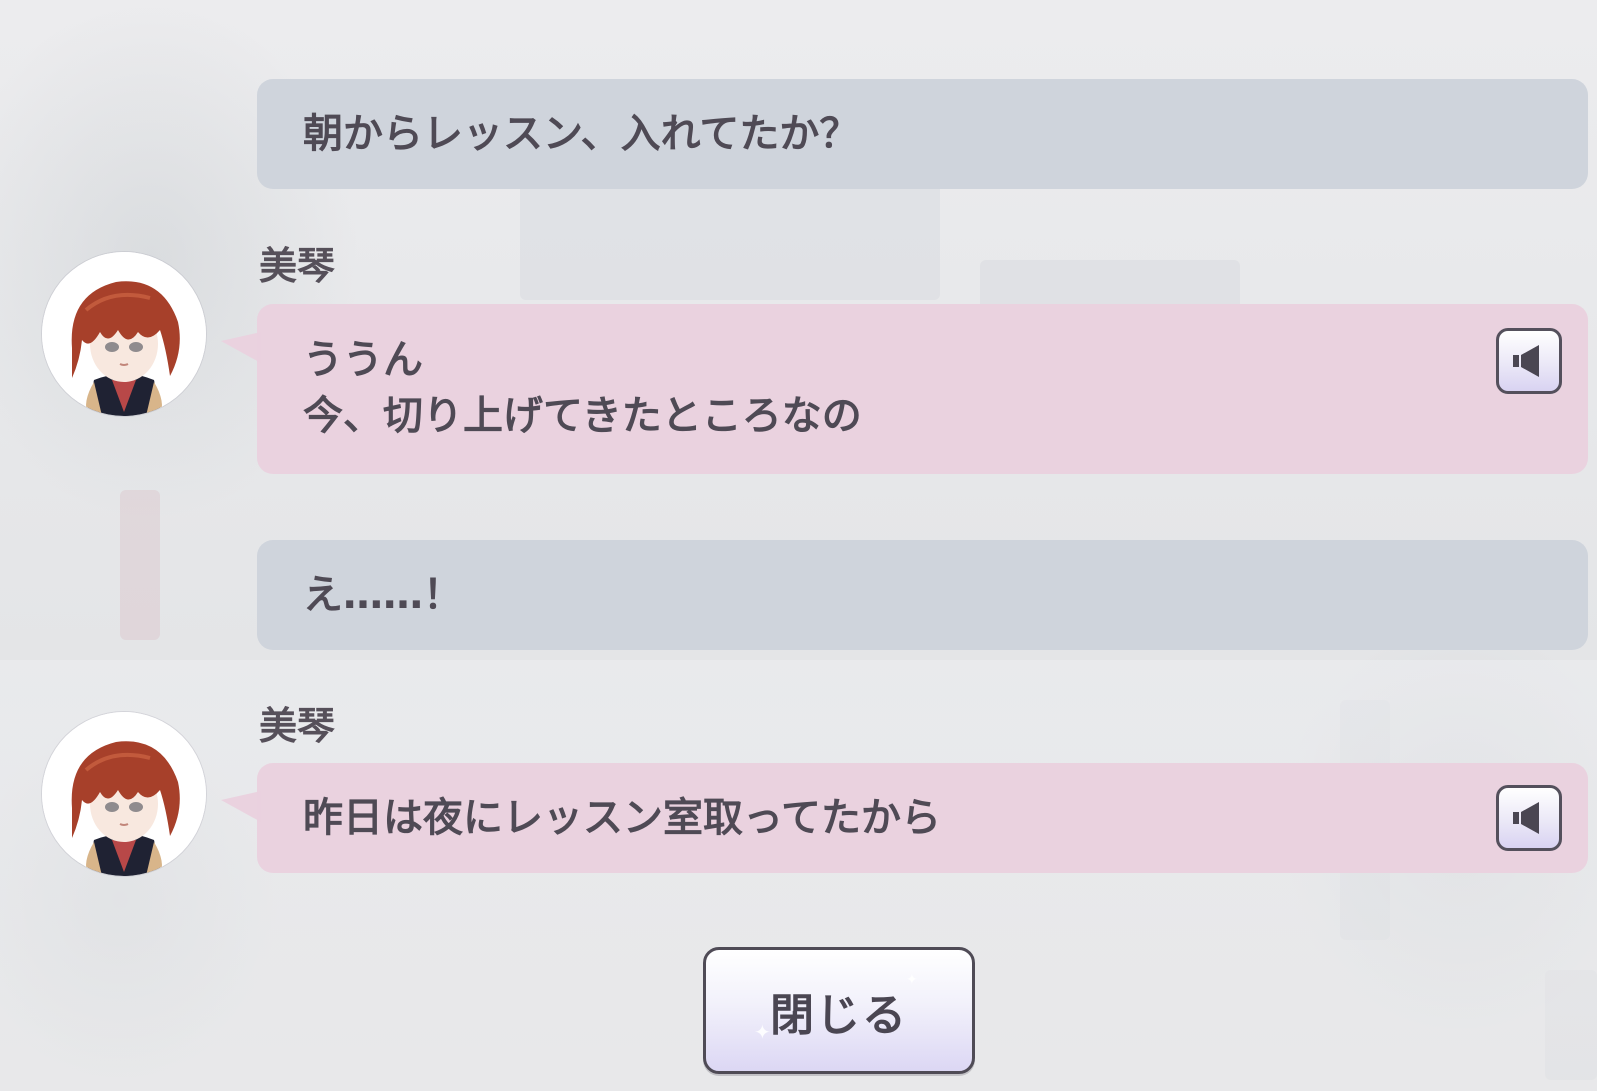  Describe the element at coordinates (922, 134) in the screenshot. I see `dialogue-bubble-player: 朝からレッスン、入れてたか？` at that location.